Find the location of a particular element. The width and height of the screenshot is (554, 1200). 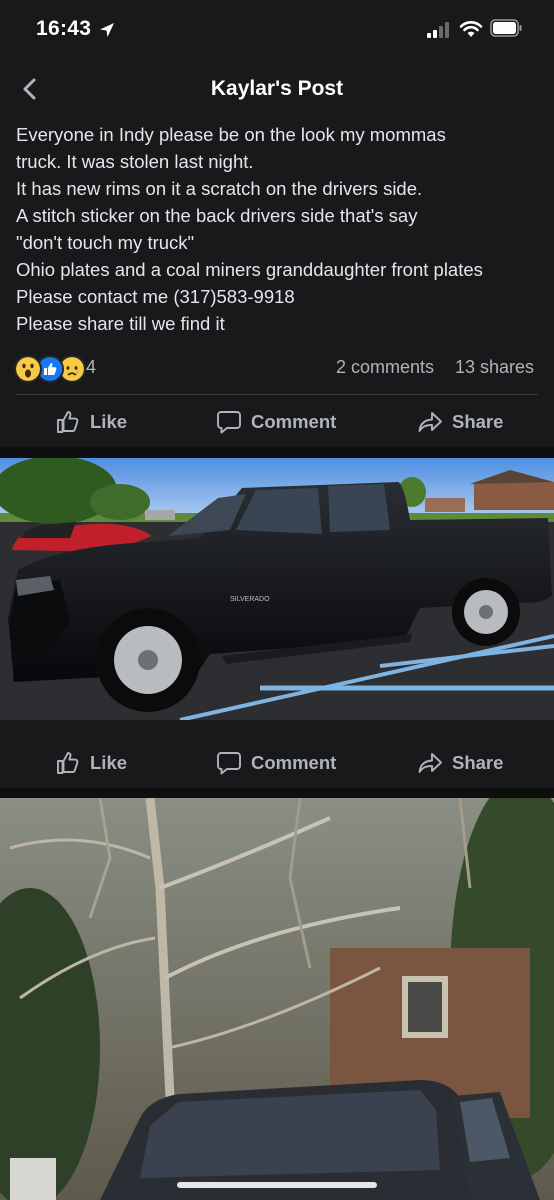

comments-count-link: 2 comments is located at coordinates (385, 367).